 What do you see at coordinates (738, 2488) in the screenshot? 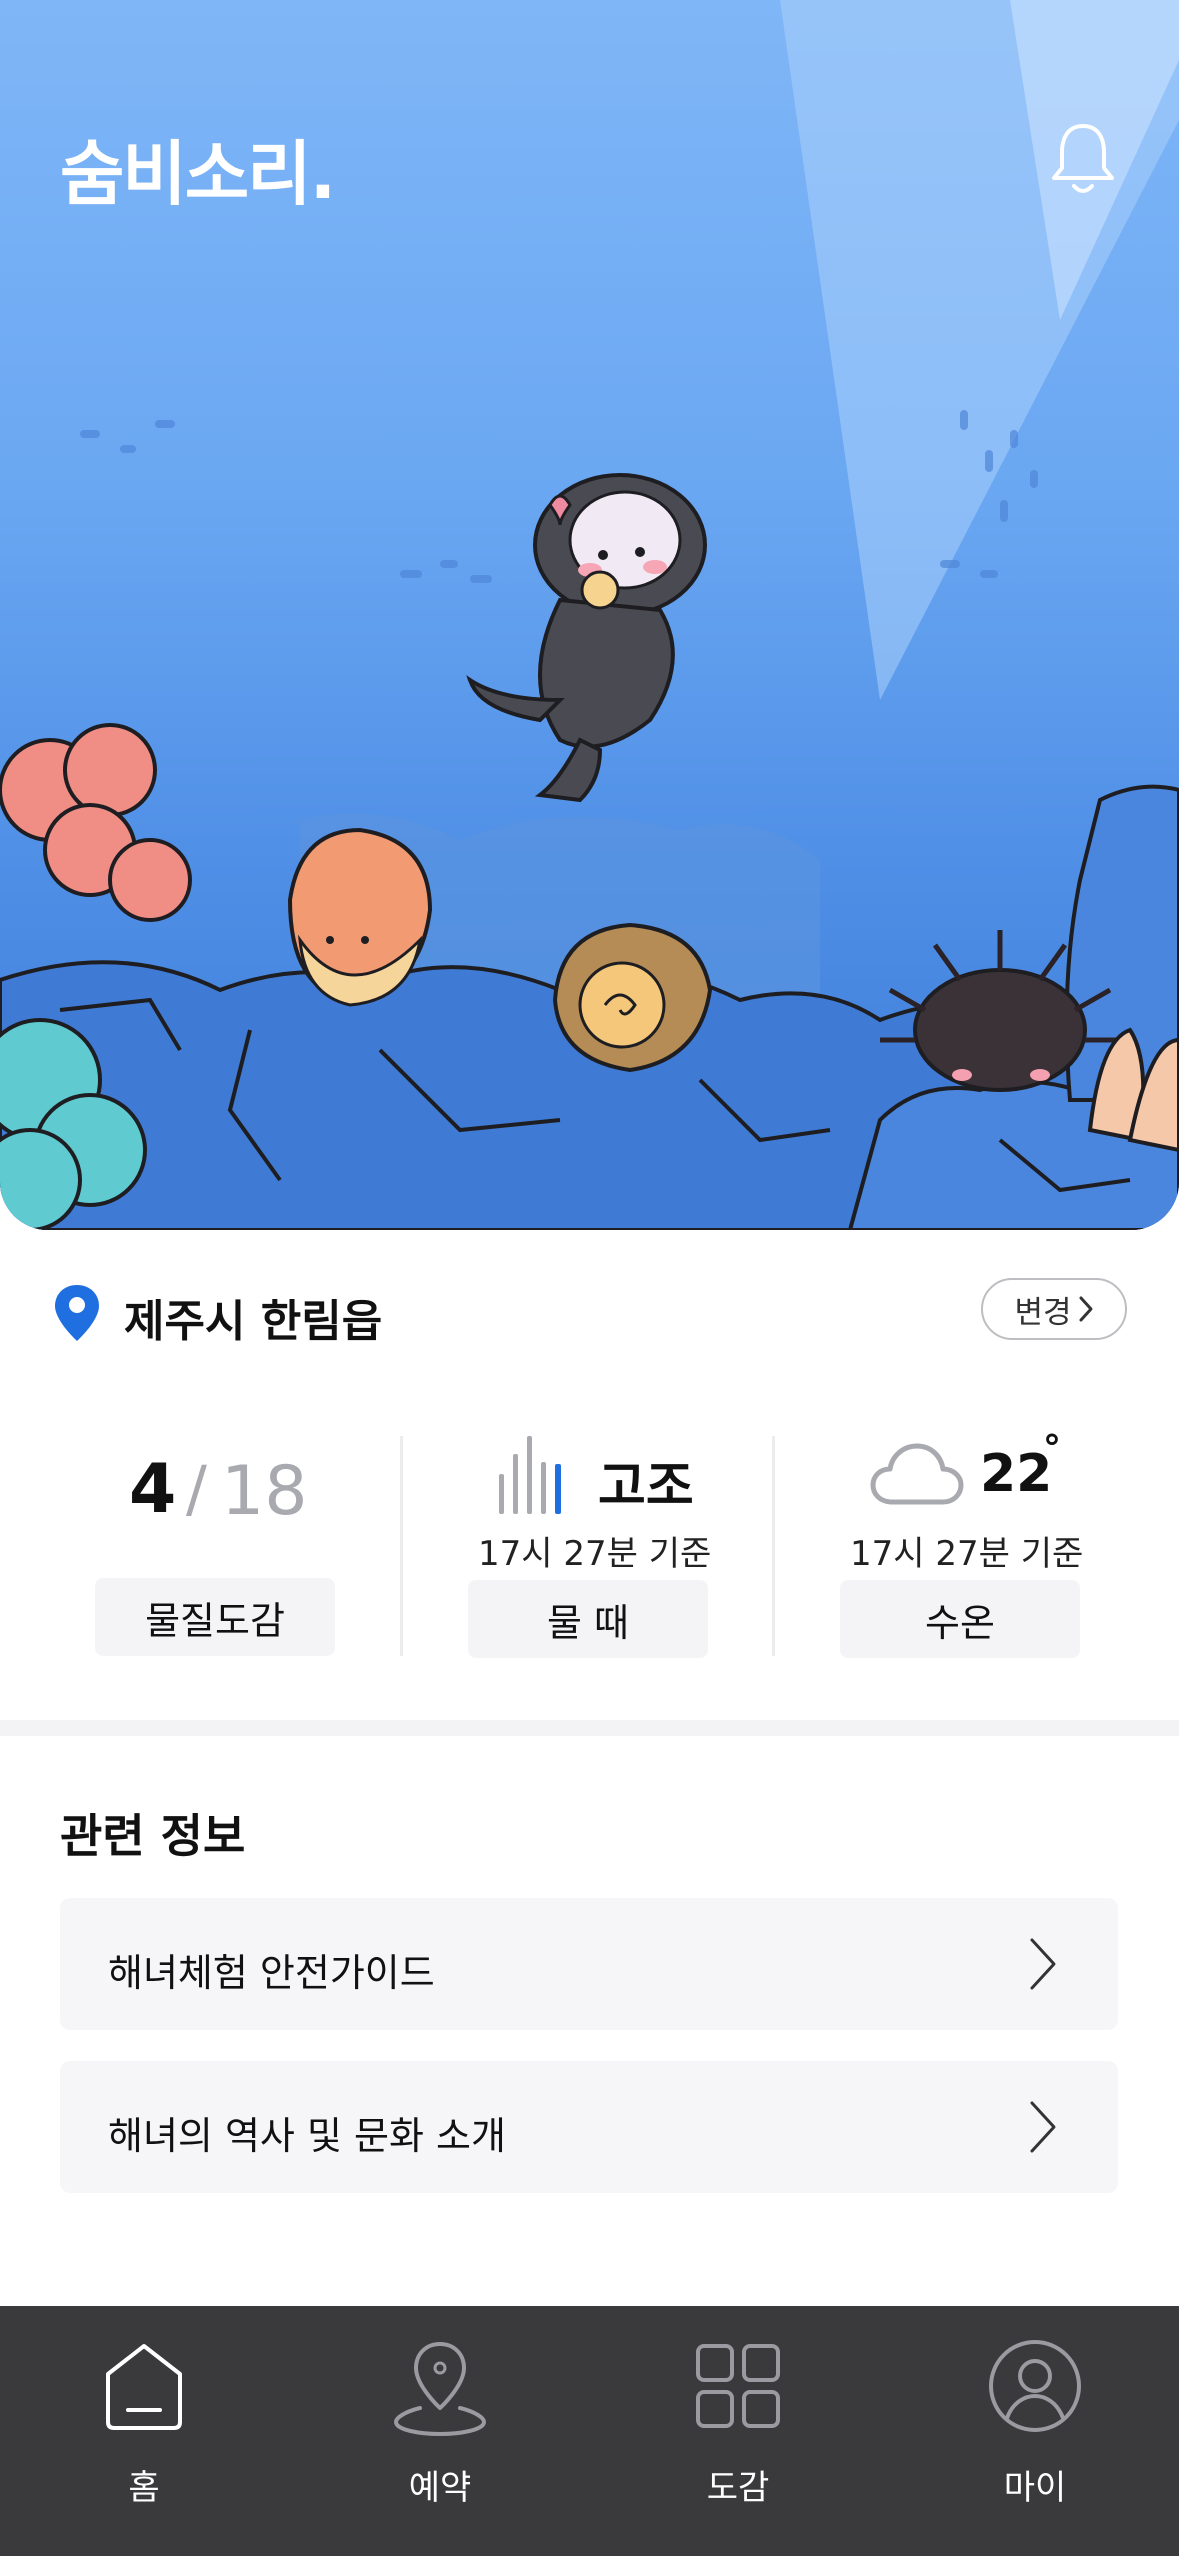
I see `tab-label: 도감` at bounding box center [738, 2488].